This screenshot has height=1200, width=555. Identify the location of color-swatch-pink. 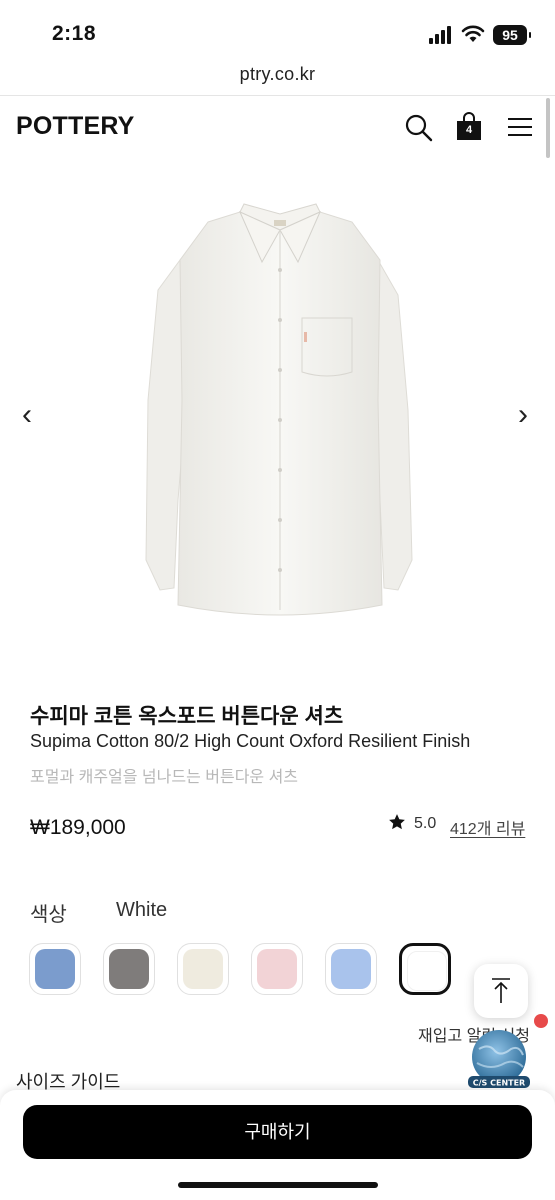
(277, 969).